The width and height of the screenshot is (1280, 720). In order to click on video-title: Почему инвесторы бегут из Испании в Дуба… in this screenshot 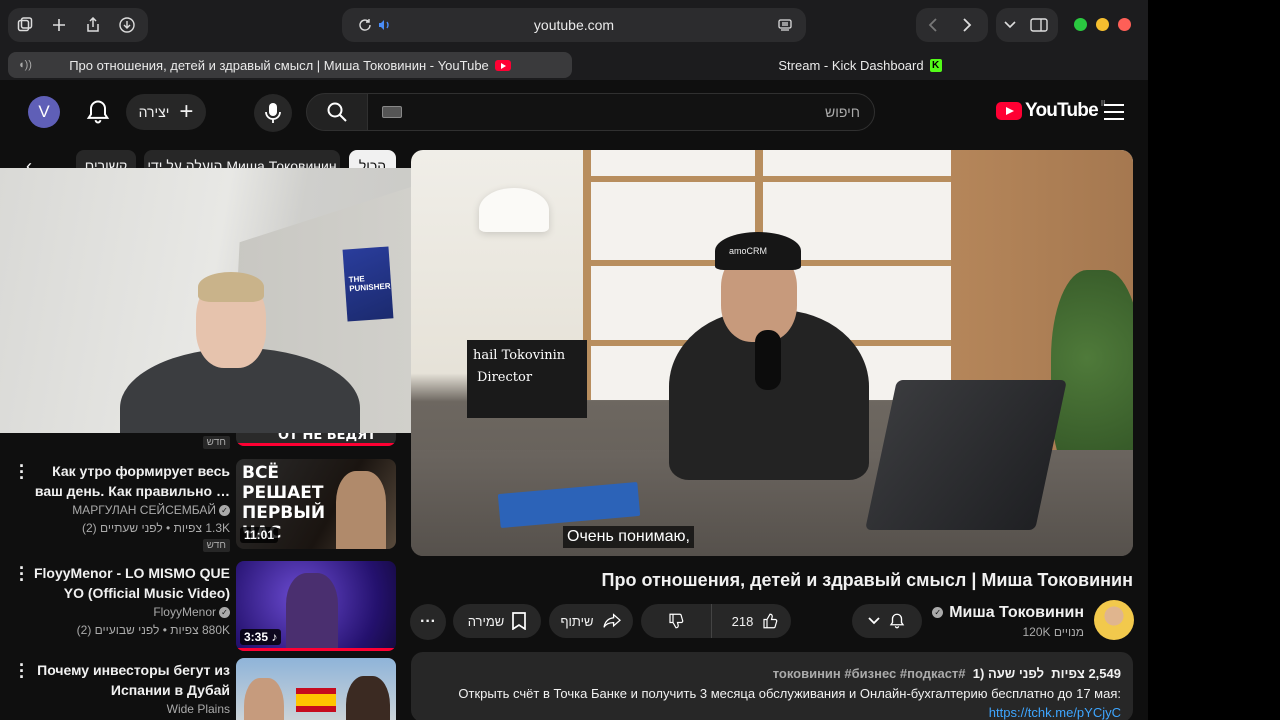, I will do `click(130, 680)`.